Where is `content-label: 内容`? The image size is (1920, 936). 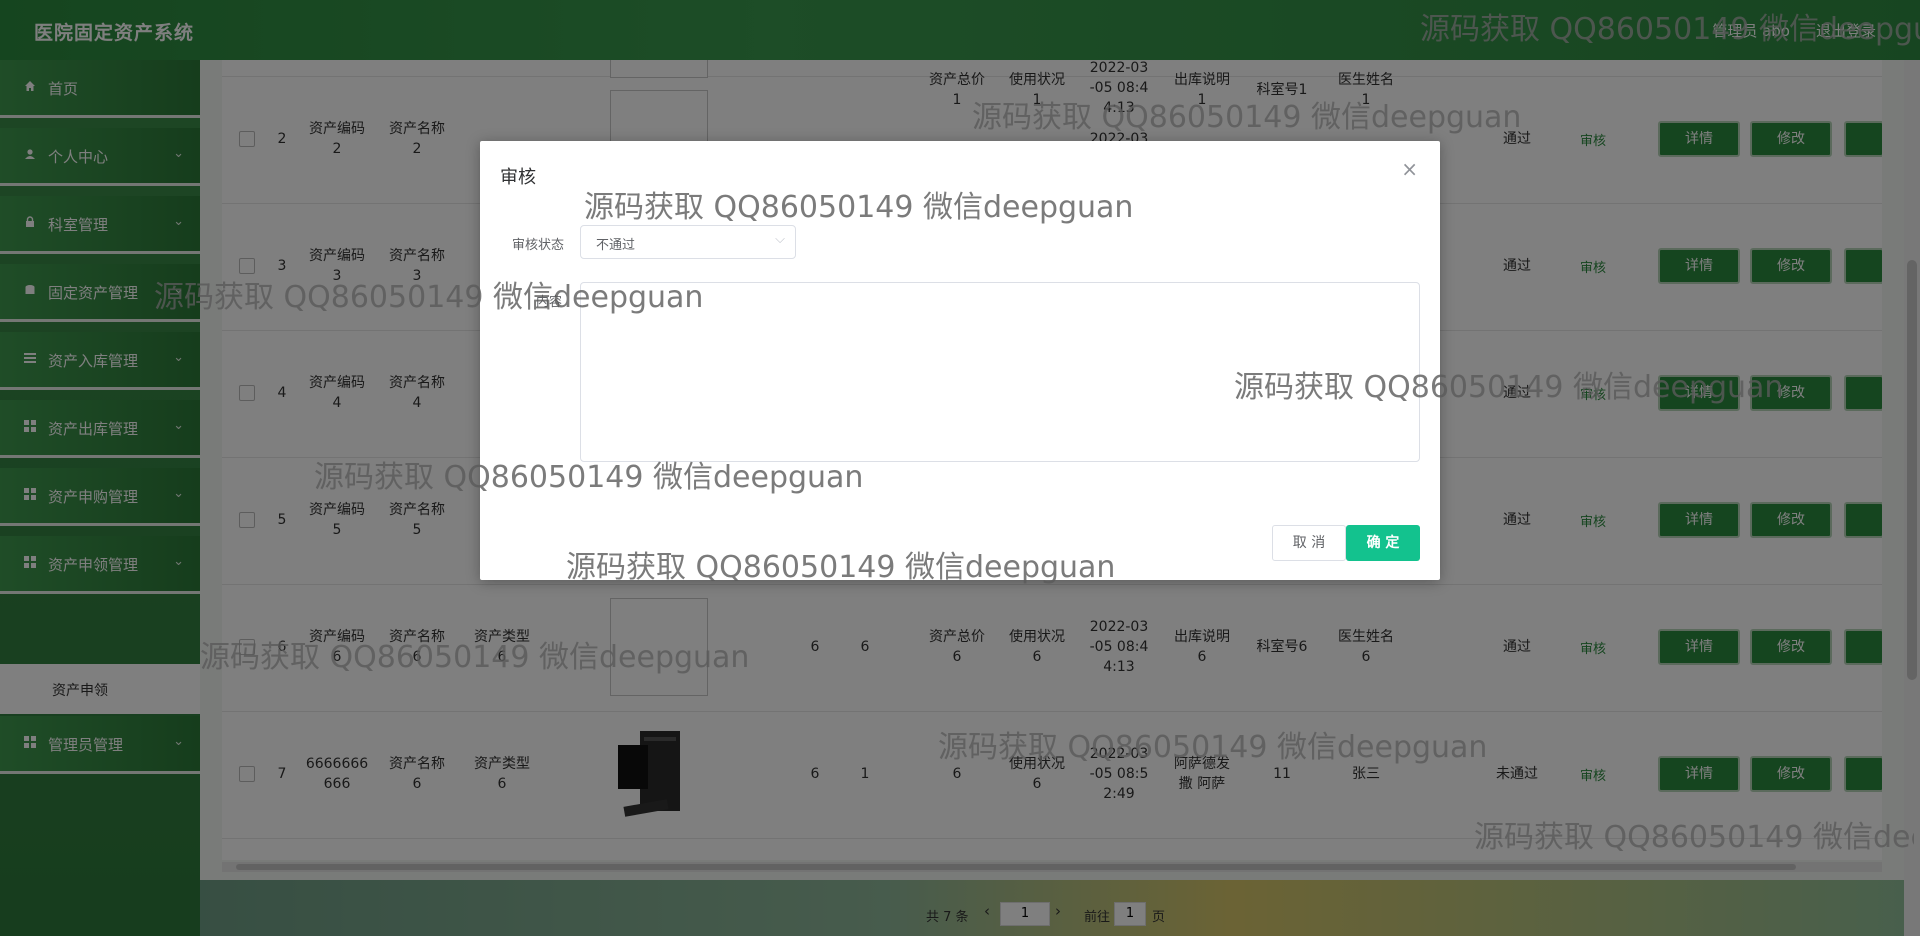
content-label: 内容 is located at coordinates (549, 302).